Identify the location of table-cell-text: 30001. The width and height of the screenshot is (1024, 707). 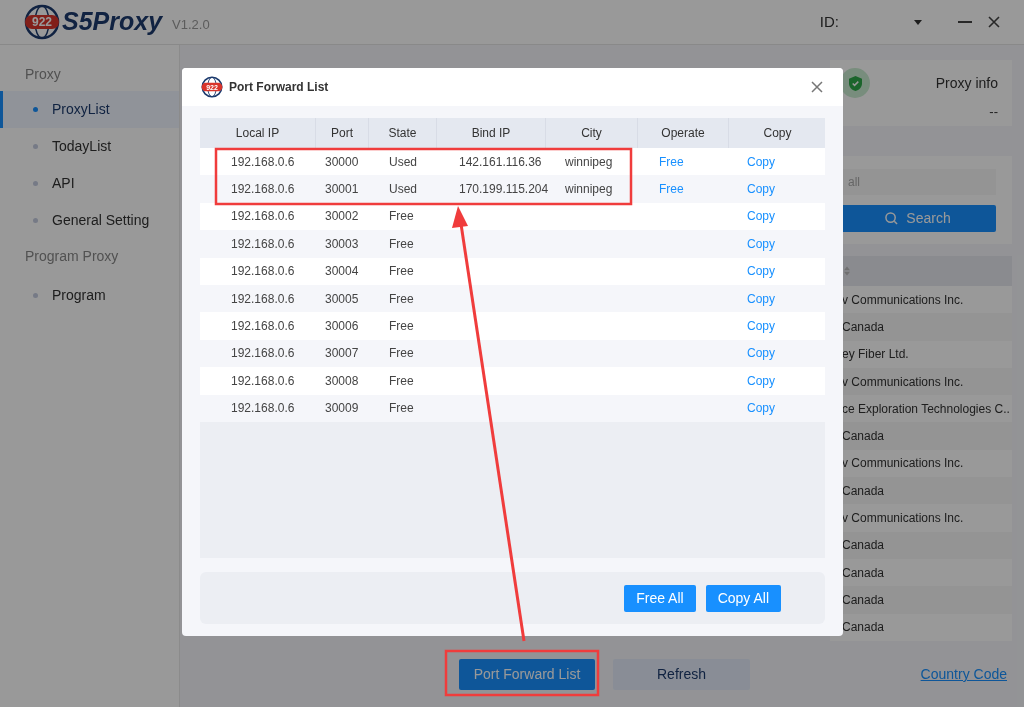
(342, 190).